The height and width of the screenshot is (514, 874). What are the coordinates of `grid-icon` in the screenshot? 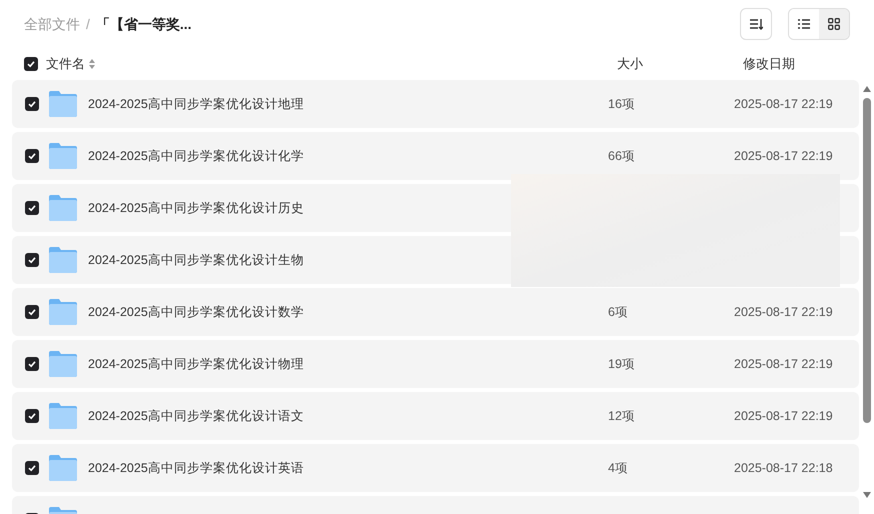 It's located at (834, 24).